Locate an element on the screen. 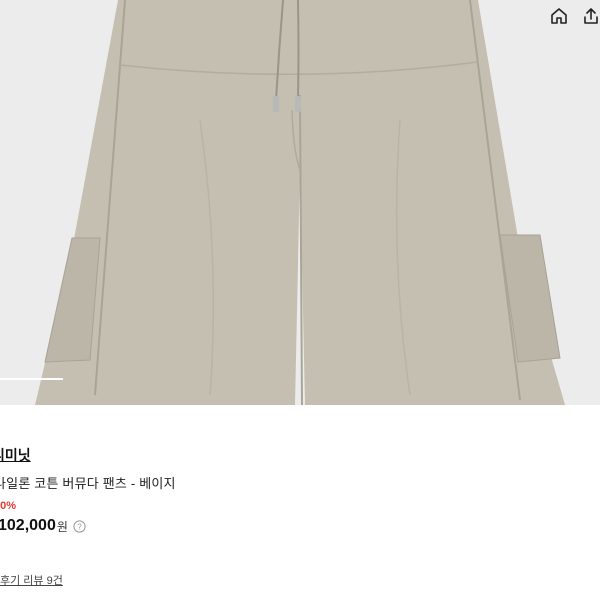 The image size is (600, 600). share-icon is located at coordinates (591, 16).